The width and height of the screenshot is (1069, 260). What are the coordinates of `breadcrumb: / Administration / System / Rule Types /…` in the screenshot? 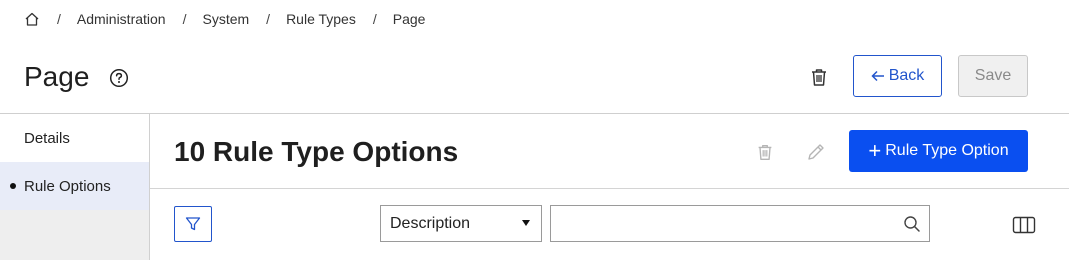 It's located at (224, 19).